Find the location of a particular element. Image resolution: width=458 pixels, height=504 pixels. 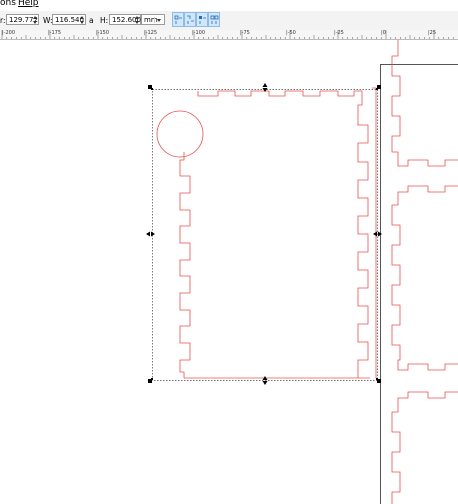

menu-bar: ons Help is located at coordinates (229, 5).